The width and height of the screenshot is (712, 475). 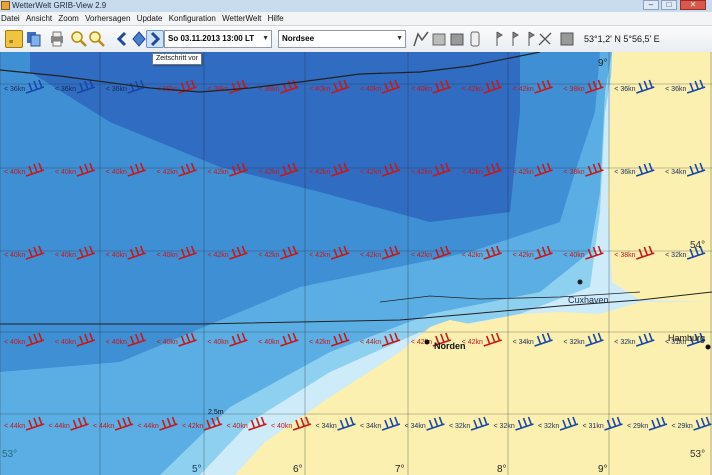 What do you see at coordinates (697, 454) in the screenshot?
I see `lat-label-53-right: 53°` at bounding box center [697, 454].